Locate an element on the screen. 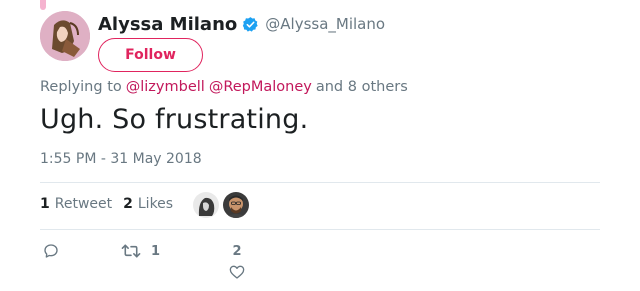 This screenshot has height=291, width=640. likers-avatars is located at coordinates (223, 205).